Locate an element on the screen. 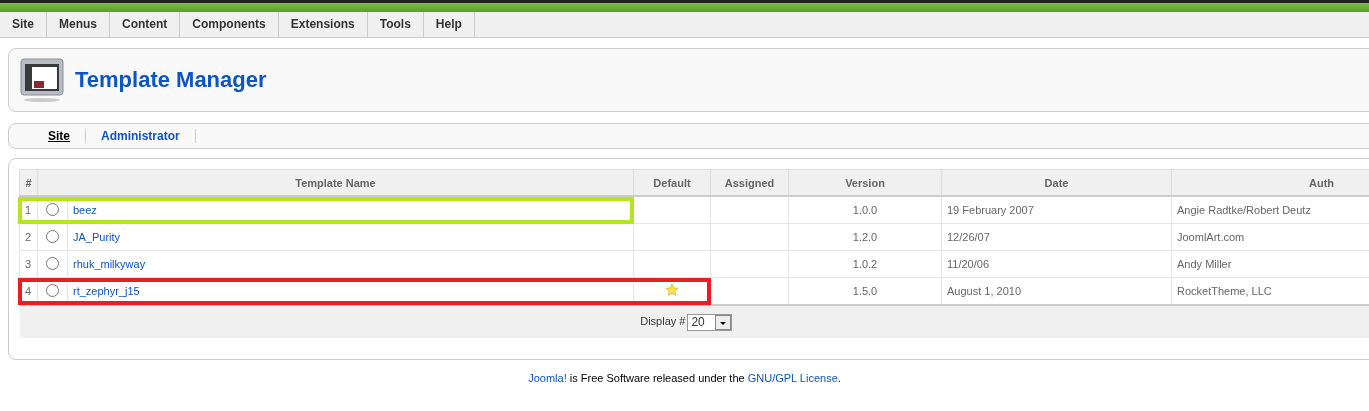 The image size is (1369, 411). column-header: # is located at coordinates (28, 182).